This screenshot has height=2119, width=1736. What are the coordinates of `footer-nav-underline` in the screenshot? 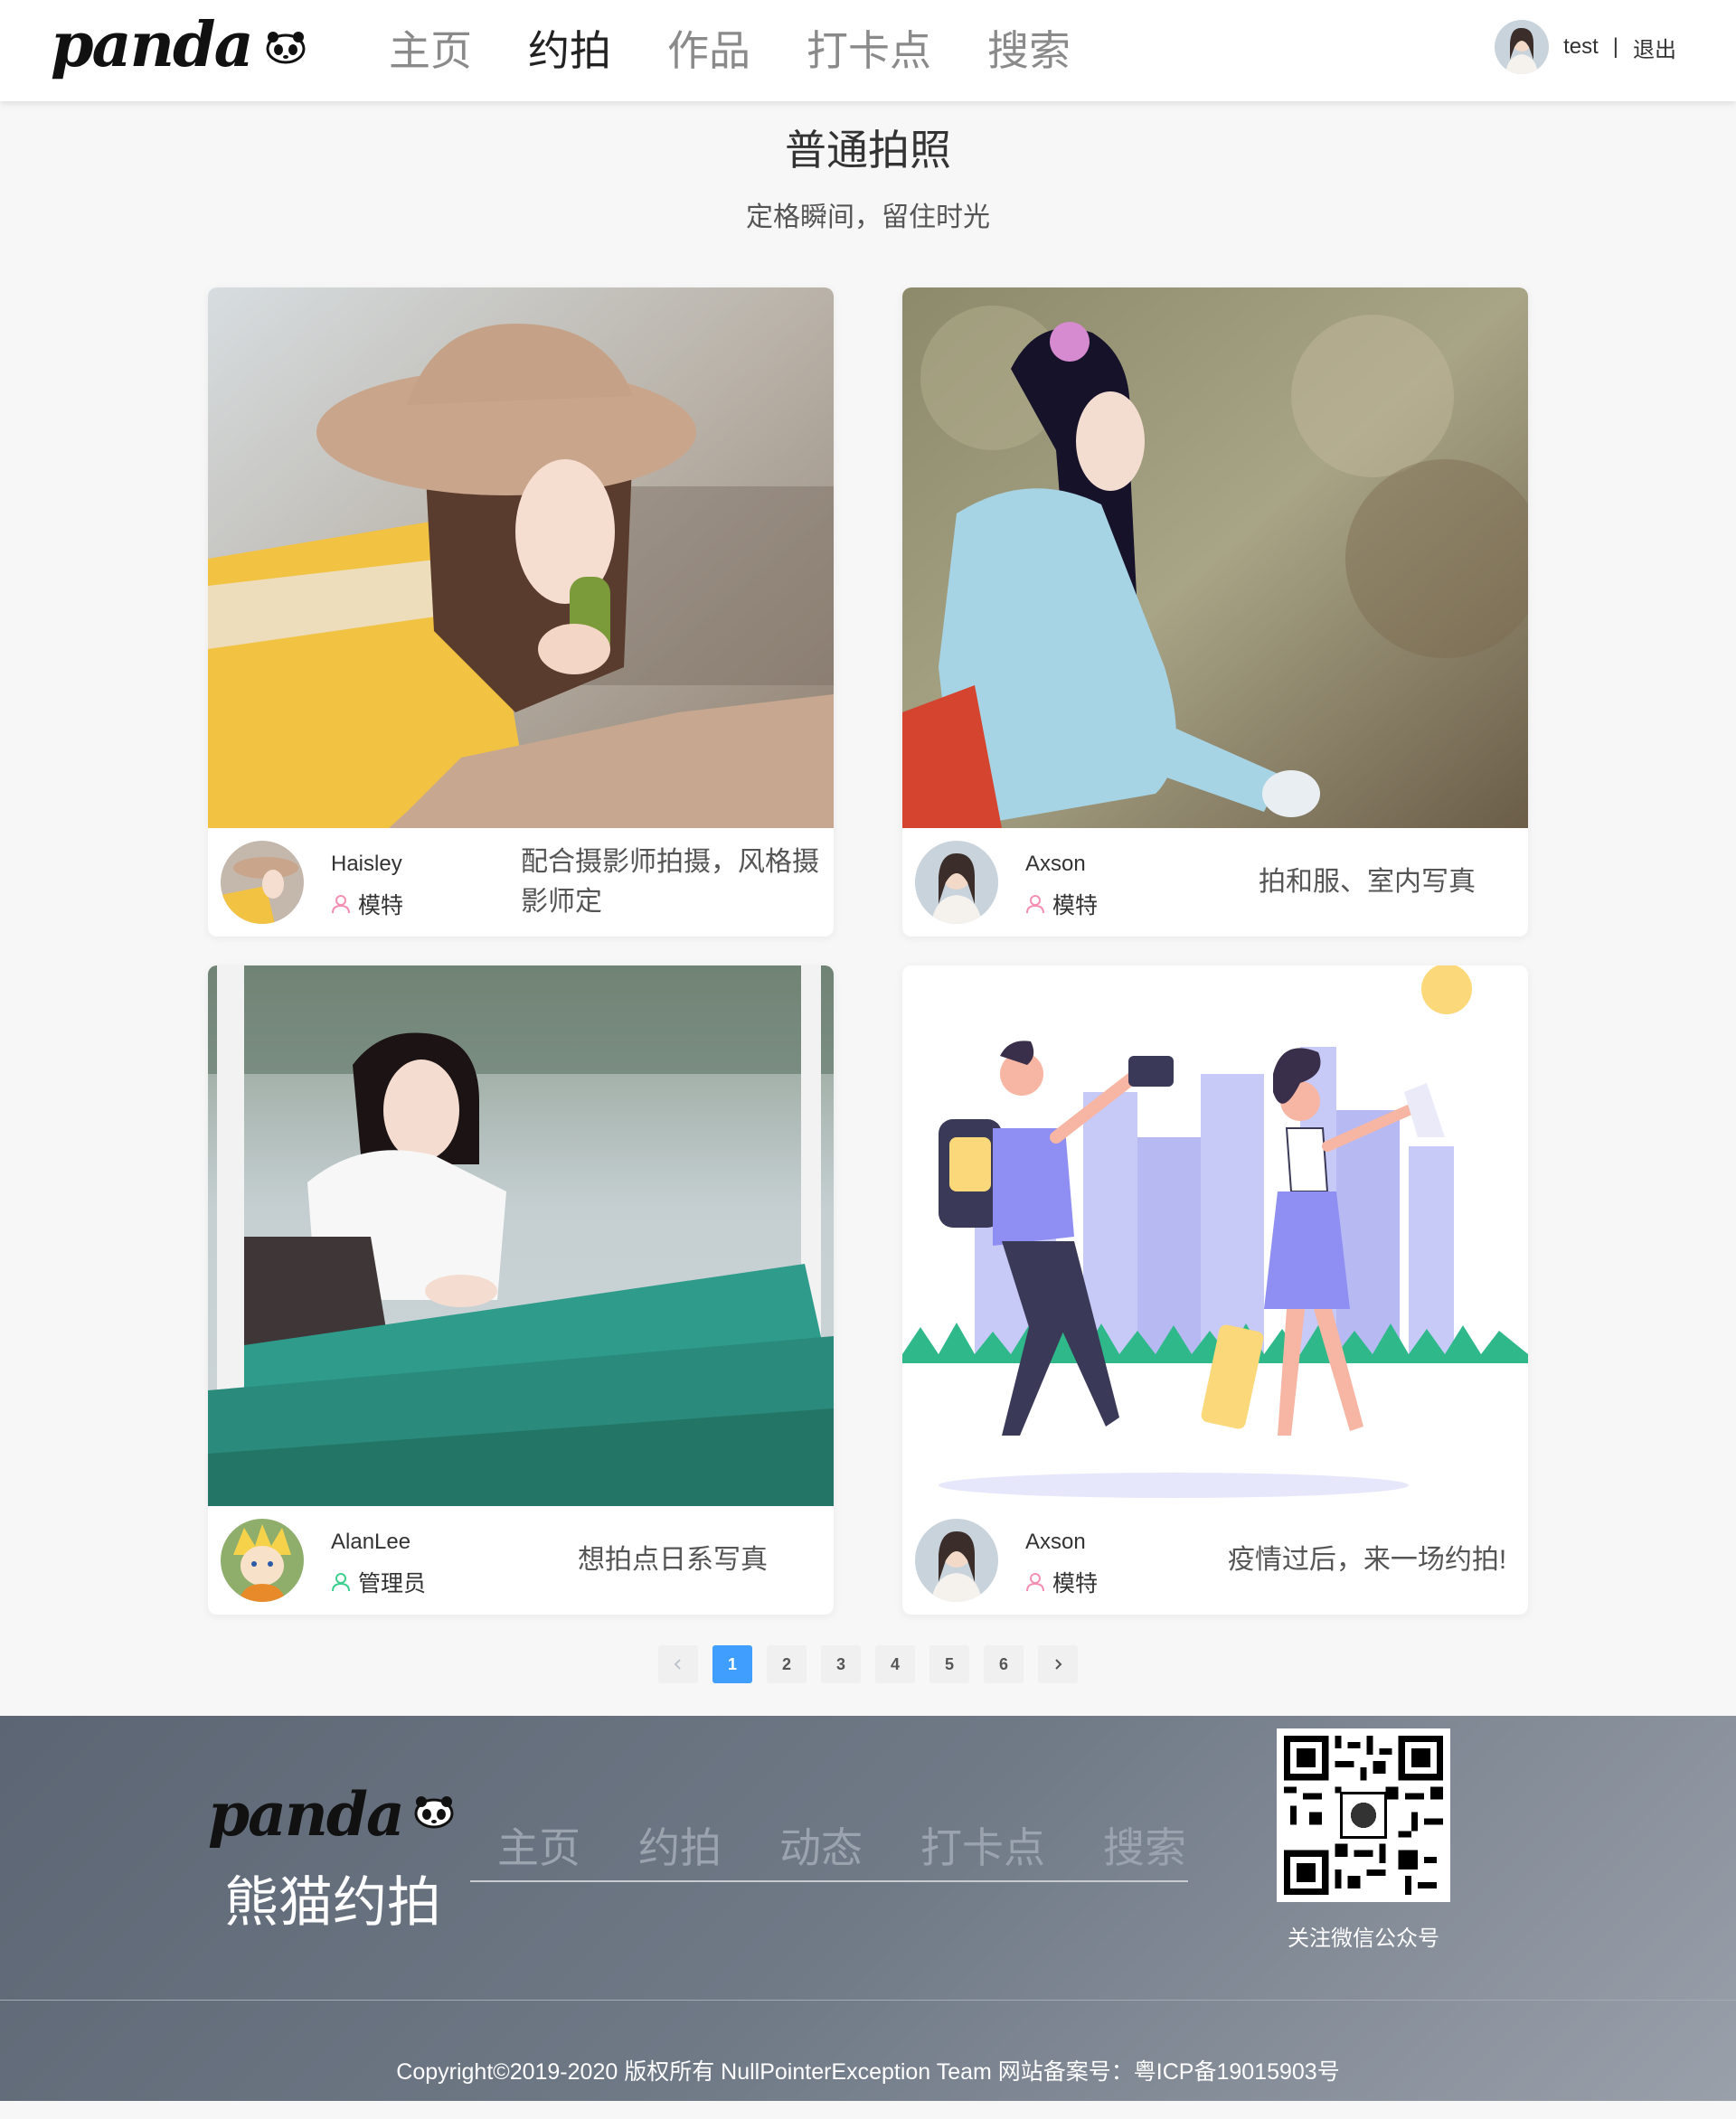 It's located at (829, 1881).